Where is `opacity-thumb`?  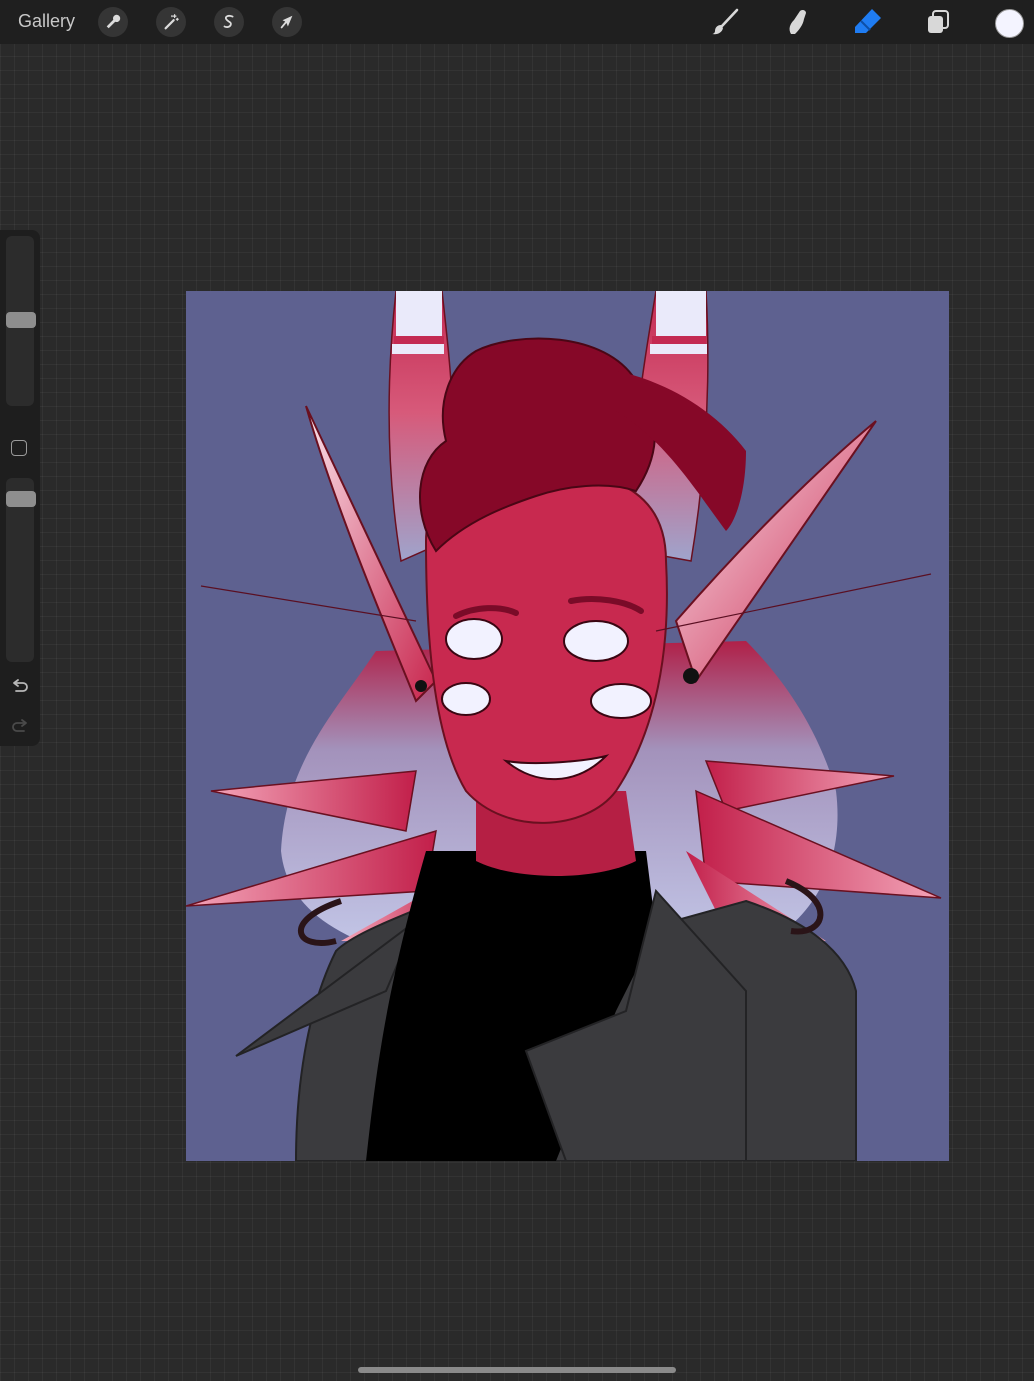
opacity-thumb is located at coordinates (21, 499).